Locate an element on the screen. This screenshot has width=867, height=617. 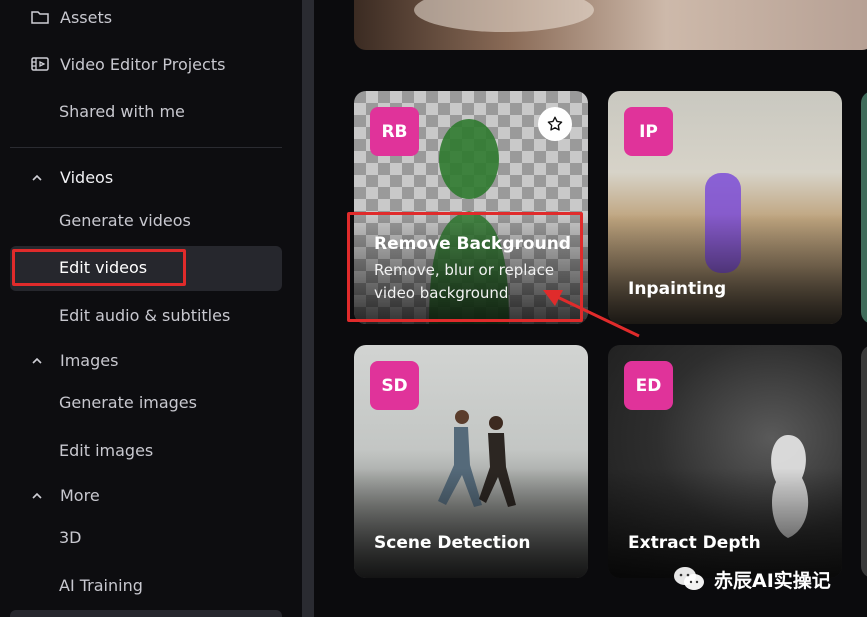
sidebar-scrollbar is located at coordinates (308, 308).